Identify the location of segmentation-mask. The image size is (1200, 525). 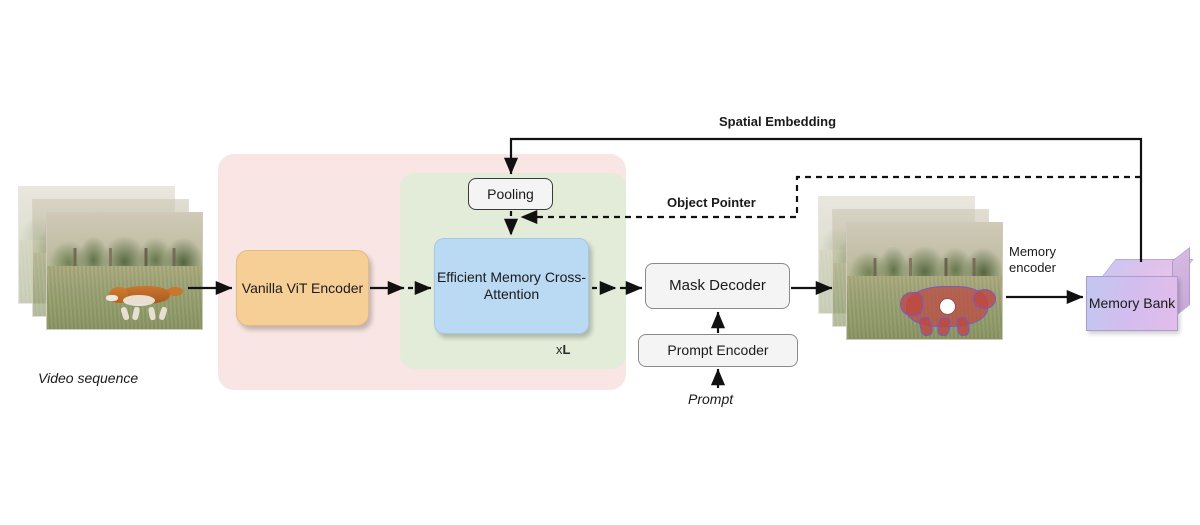
(947, 311).